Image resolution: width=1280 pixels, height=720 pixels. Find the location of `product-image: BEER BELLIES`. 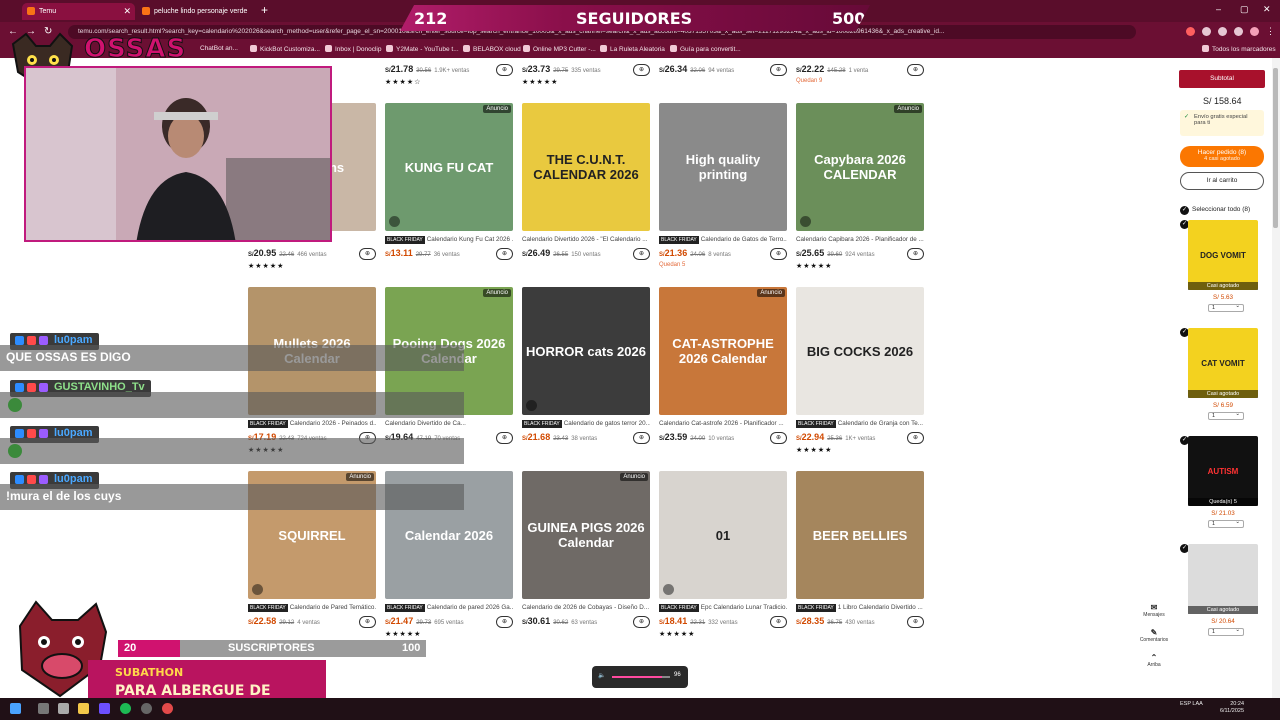

product-image: BEER BELLIES is located at coordinates (860, 535).